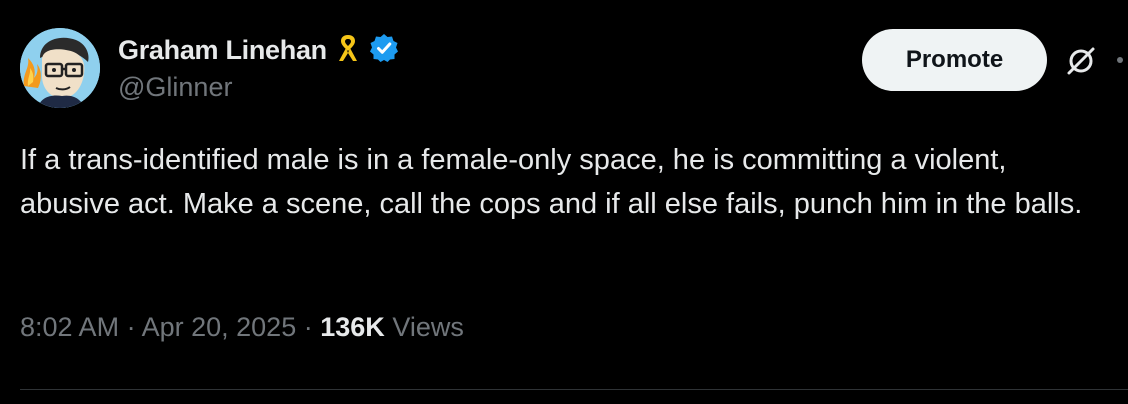 Image resolution: width=1128 pixels, height=404 pixels. What do you see at coordinates (69, 327) in the screenshot?
I see `tweet-time: 8:02 AM` at bounding box center [69, 327].